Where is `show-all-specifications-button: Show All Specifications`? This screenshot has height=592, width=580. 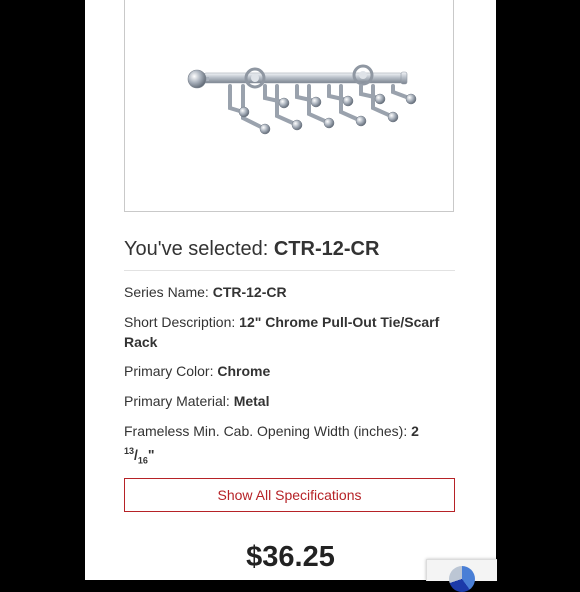 show-all-specifications-button: Show All Specifications is located at coordinates (289, 495).